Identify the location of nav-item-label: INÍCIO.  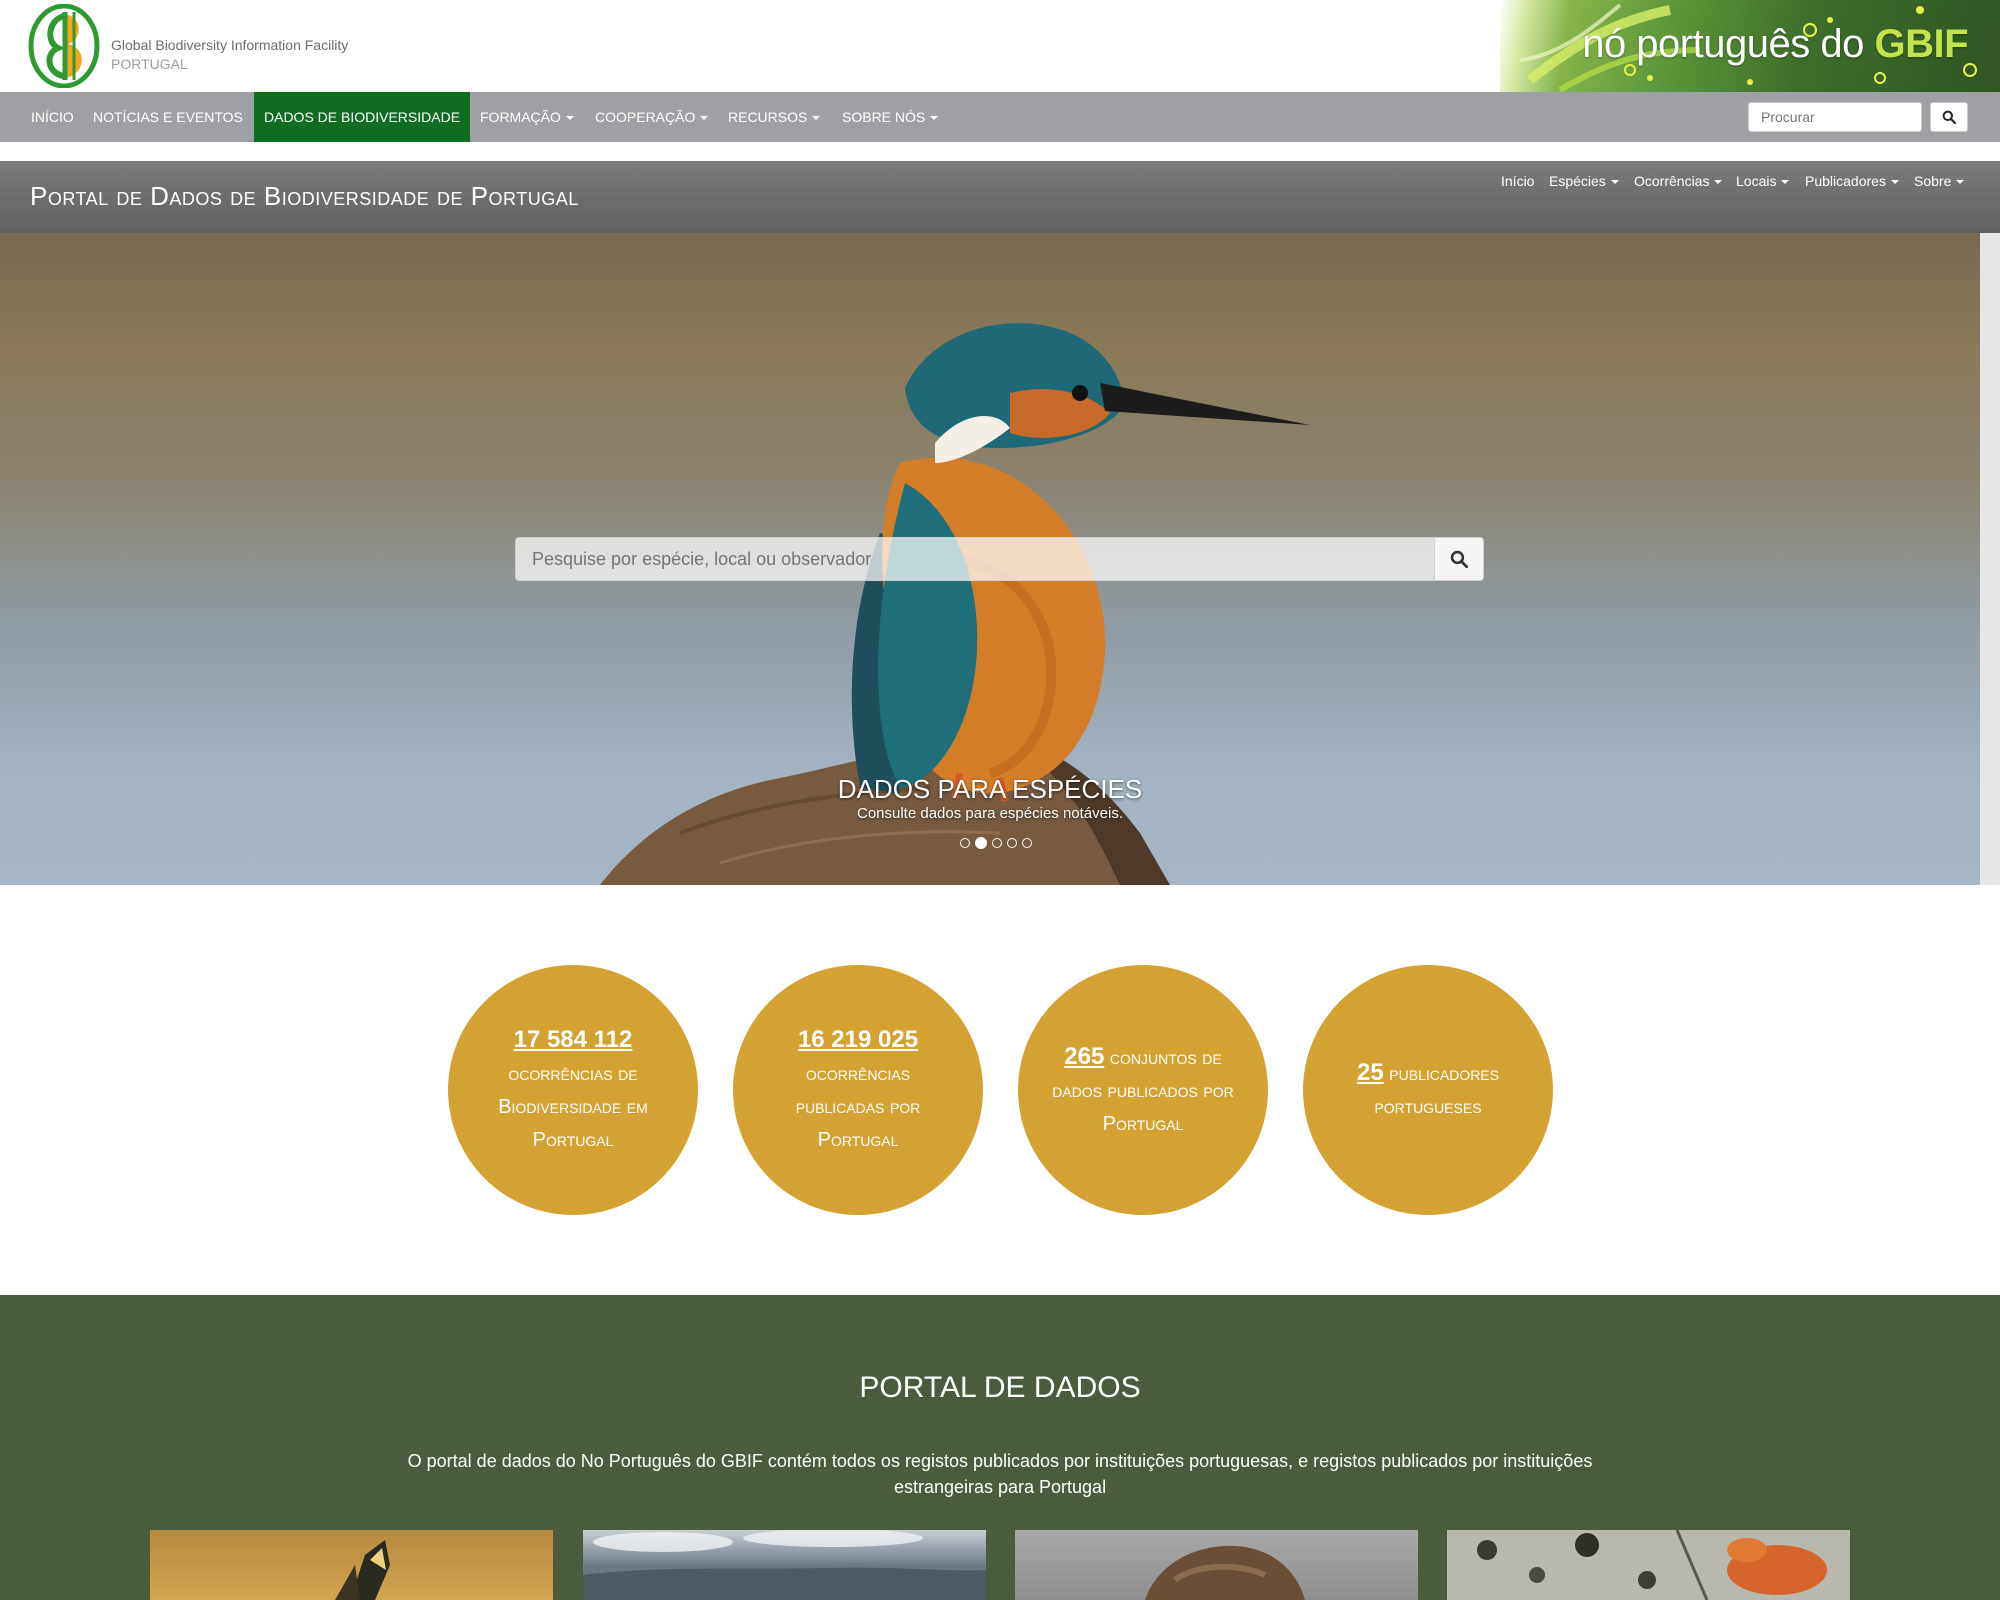
(52, 117).